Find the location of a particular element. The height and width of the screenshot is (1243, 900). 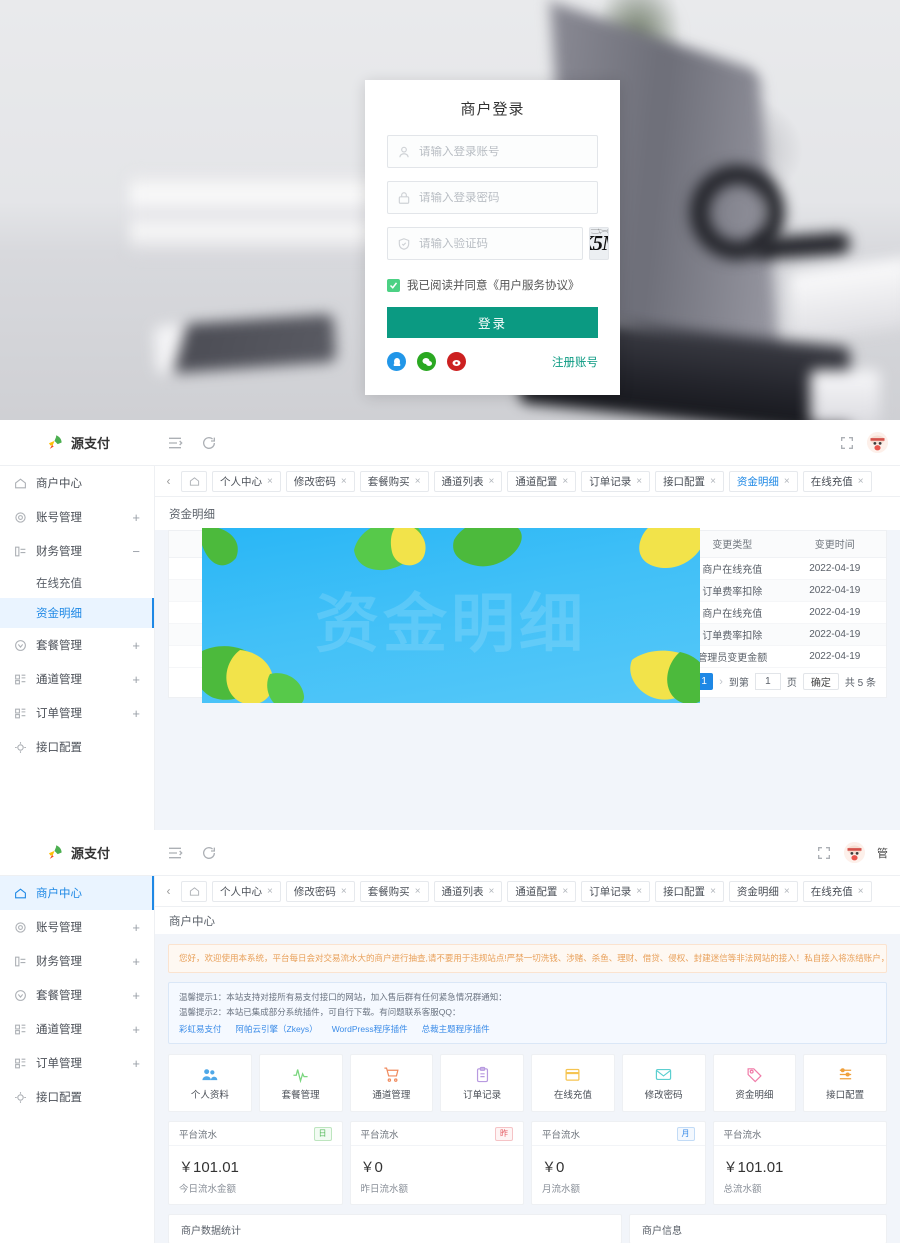

sidebar-subitem-online-recharge: 在线充值 is located at coordinates (77, 583).